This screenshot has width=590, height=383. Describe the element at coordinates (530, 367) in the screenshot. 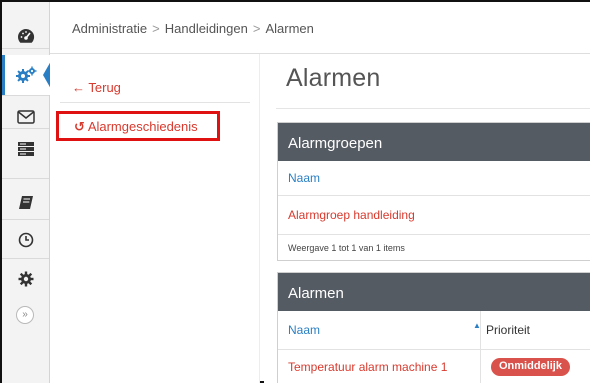

I see `priority-badge: Onmiddelijk` at that location.